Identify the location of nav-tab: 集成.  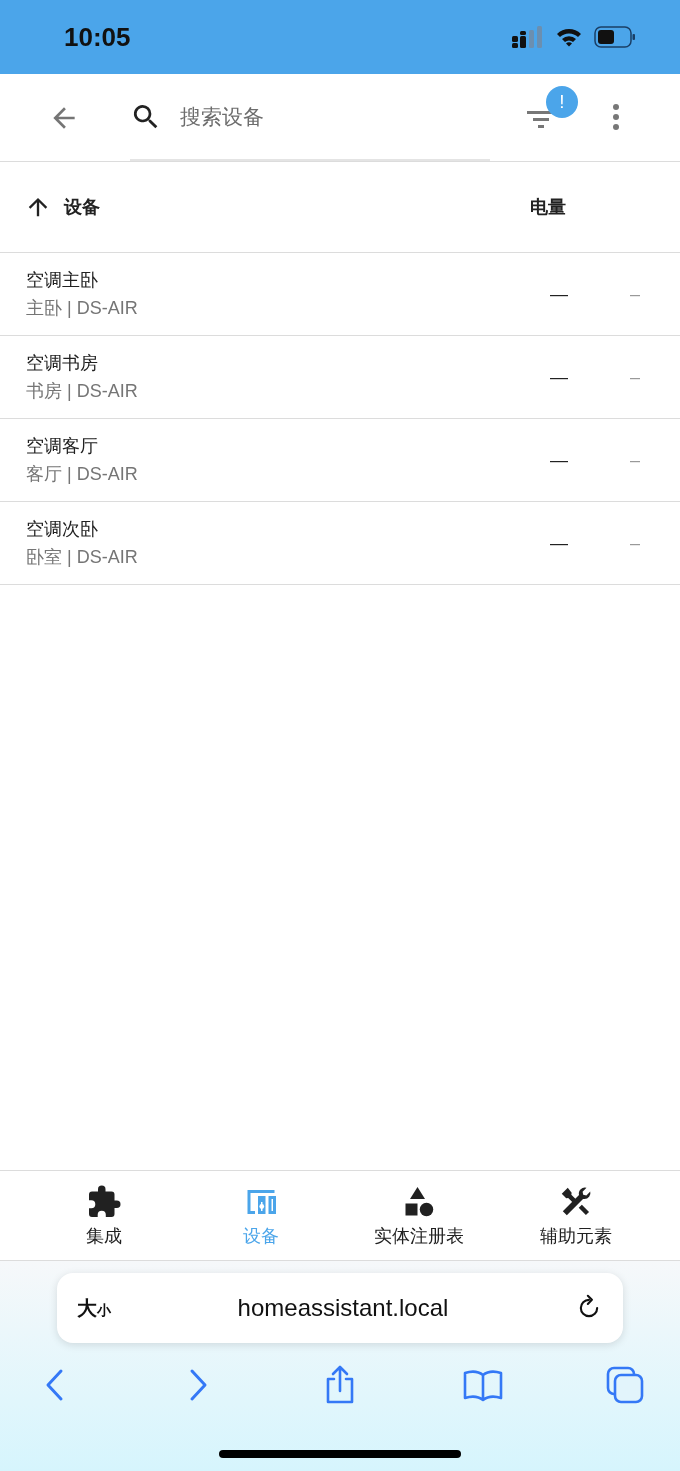
(104, 1215).